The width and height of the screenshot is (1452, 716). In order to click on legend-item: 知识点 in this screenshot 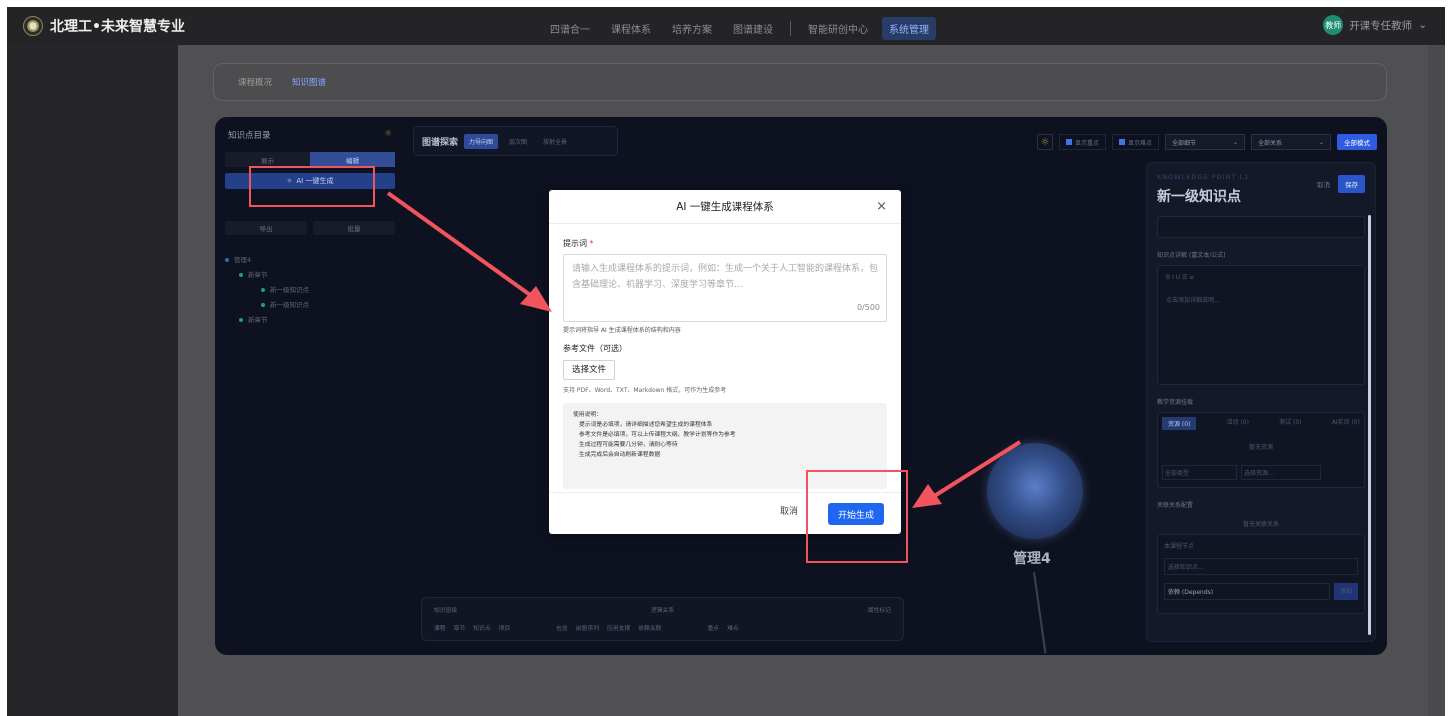, I will do `click(482, 629)`.